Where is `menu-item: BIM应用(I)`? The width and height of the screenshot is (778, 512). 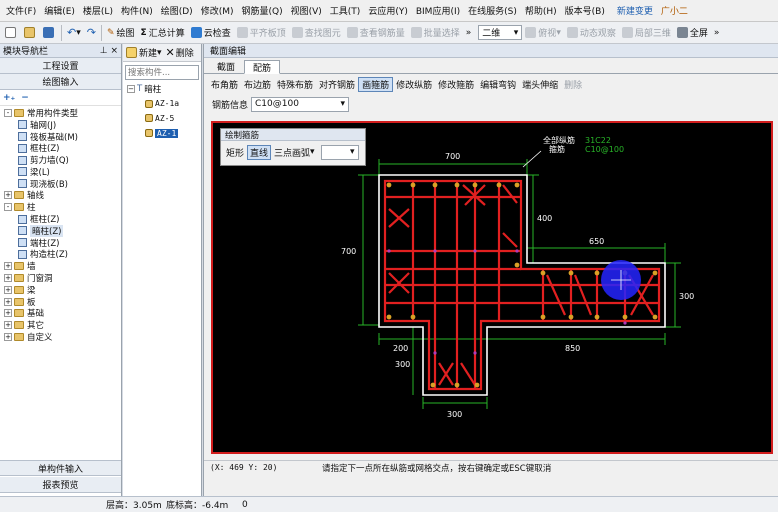
menu-item: BIM应用(I) is located at coordinates (438, 10).